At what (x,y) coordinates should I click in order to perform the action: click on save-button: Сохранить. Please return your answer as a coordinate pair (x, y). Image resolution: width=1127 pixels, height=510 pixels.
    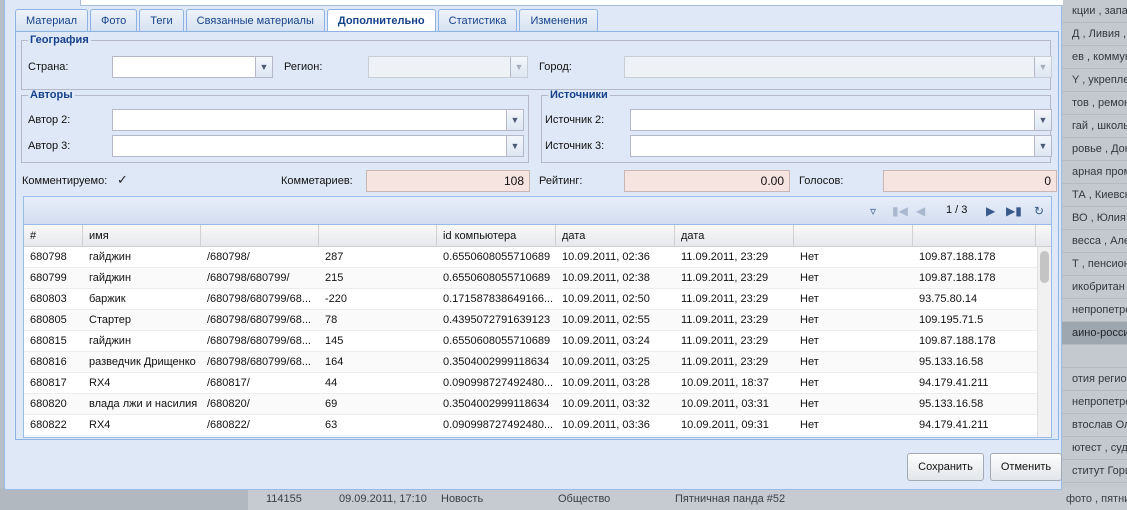
    Looking at the image, I should click on (945, 467).